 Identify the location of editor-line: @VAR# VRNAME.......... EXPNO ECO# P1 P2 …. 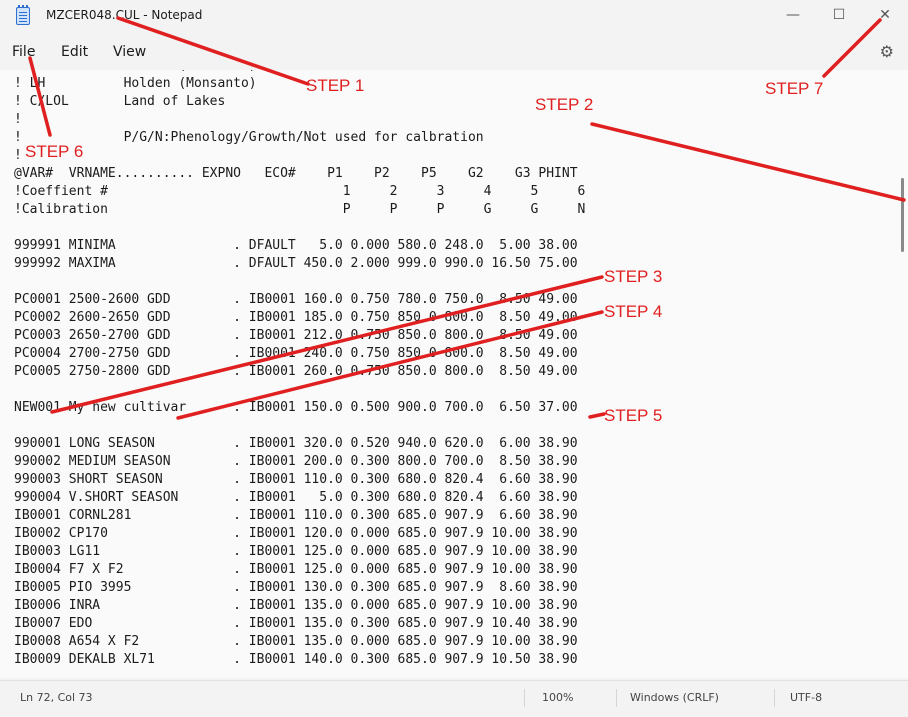
(296, 173).